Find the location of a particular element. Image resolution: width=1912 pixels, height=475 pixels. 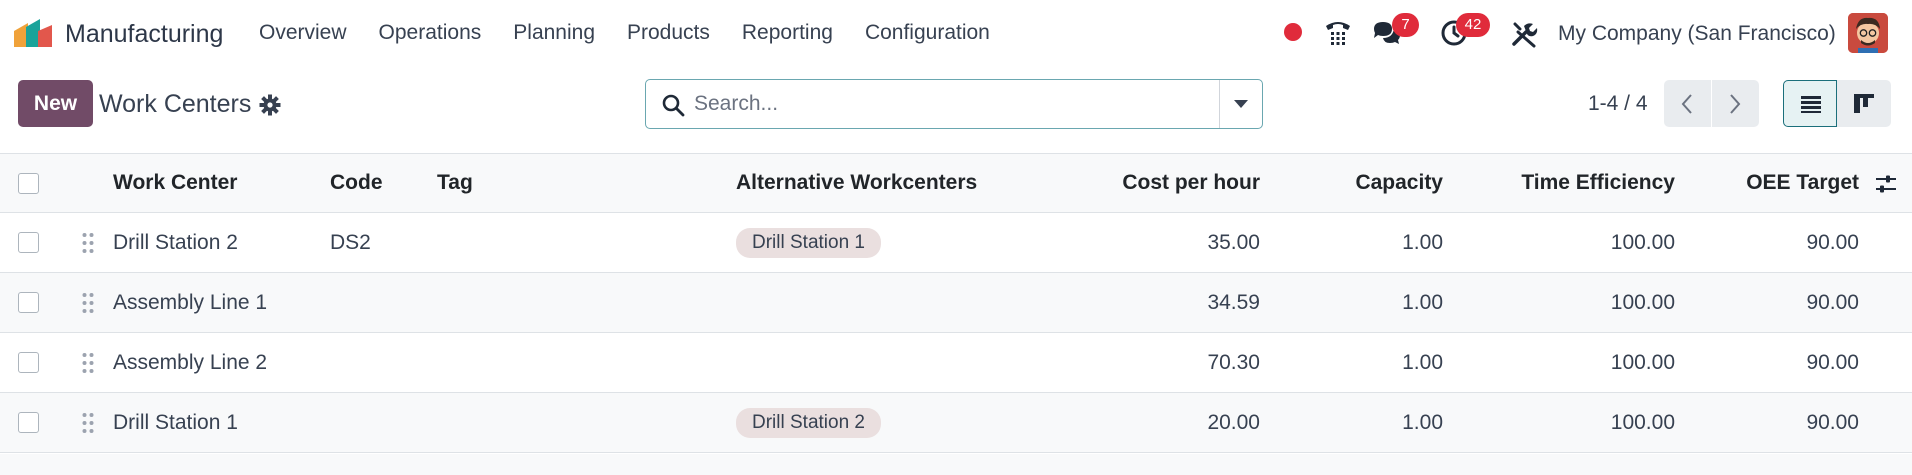

list-view-button is located at coordinates (1810, 103).